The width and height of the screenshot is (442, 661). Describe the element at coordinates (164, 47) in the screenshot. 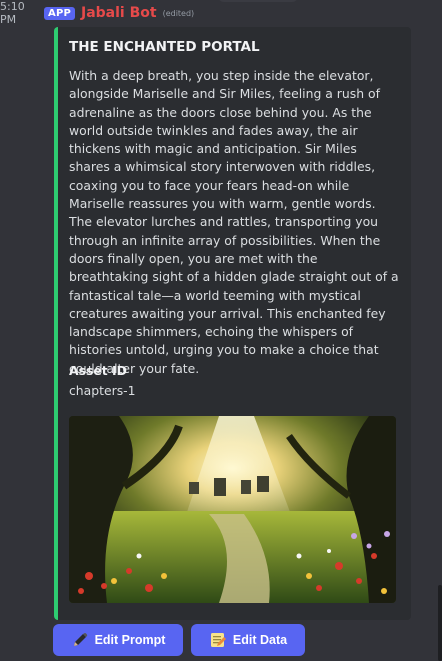

I see `embed-title: THE ENCHANTED PORTAL` at that location.